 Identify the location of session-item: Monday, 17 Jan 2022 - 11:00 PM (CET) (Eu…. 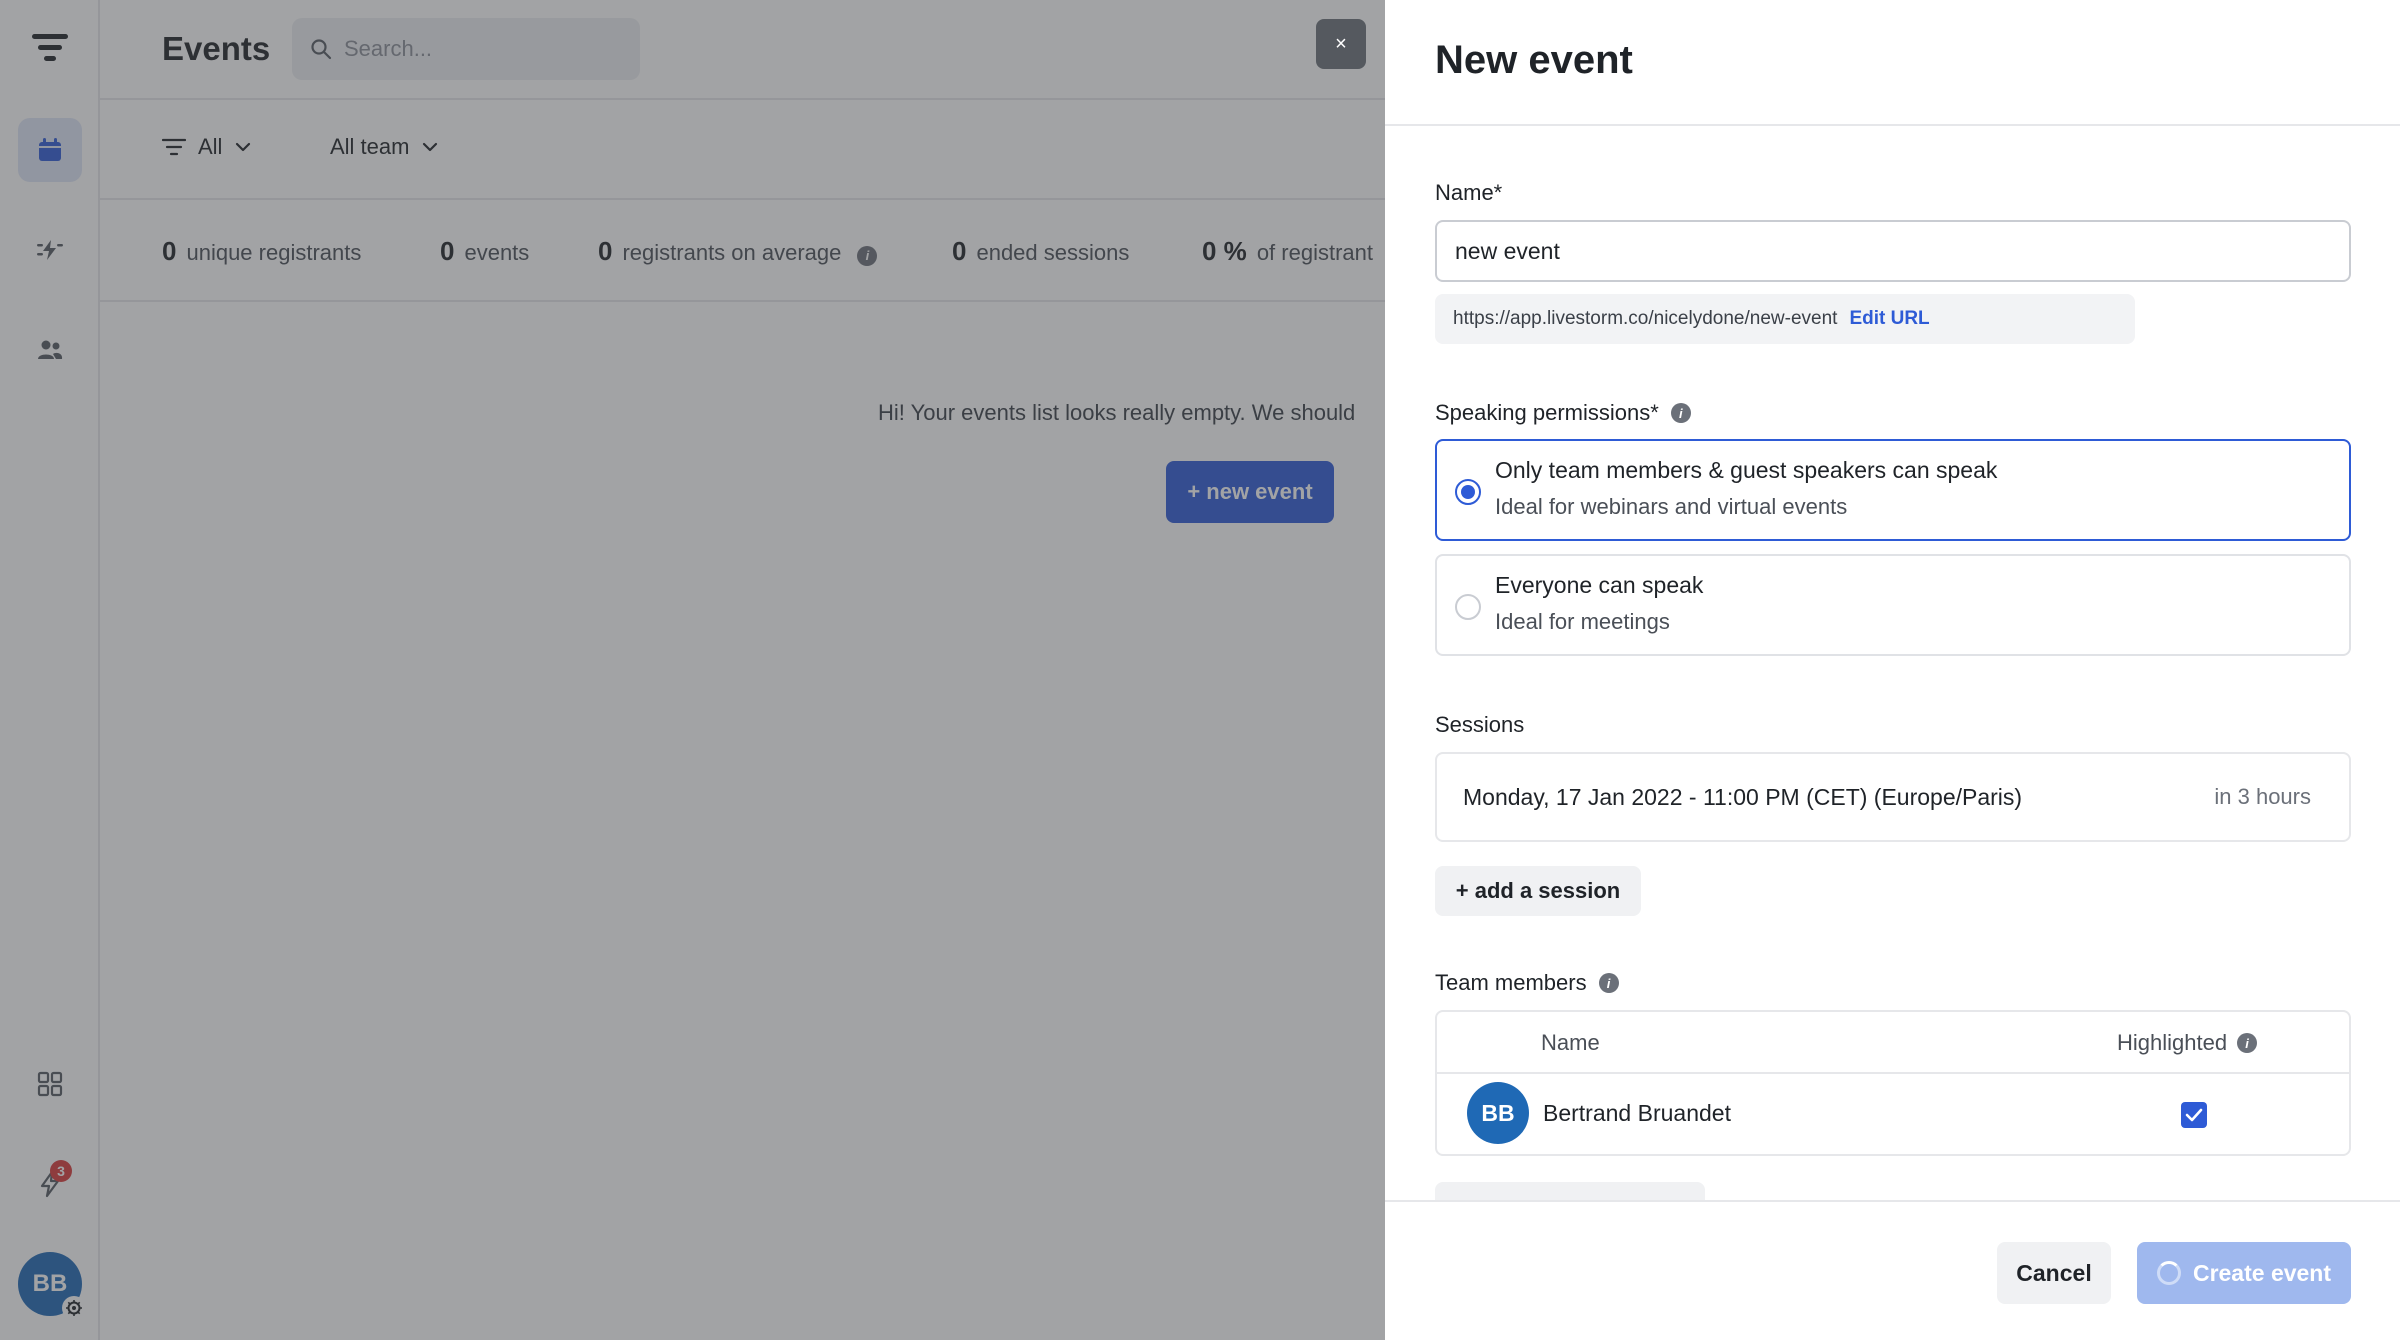
(1893, 797).